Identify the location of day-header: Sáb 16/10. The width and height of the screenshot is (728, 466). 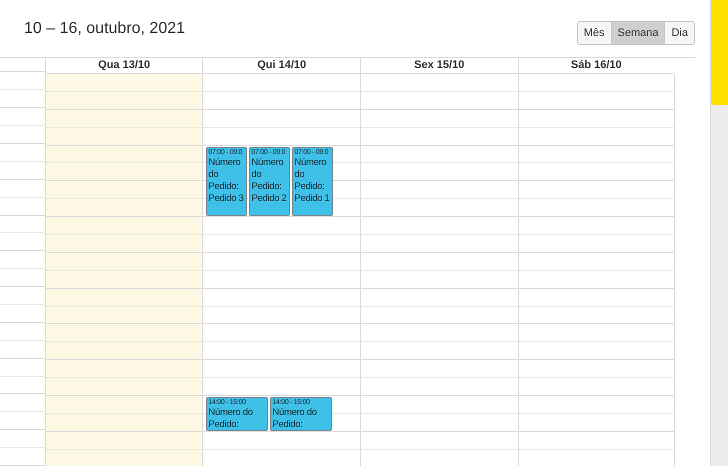
(596, 66).